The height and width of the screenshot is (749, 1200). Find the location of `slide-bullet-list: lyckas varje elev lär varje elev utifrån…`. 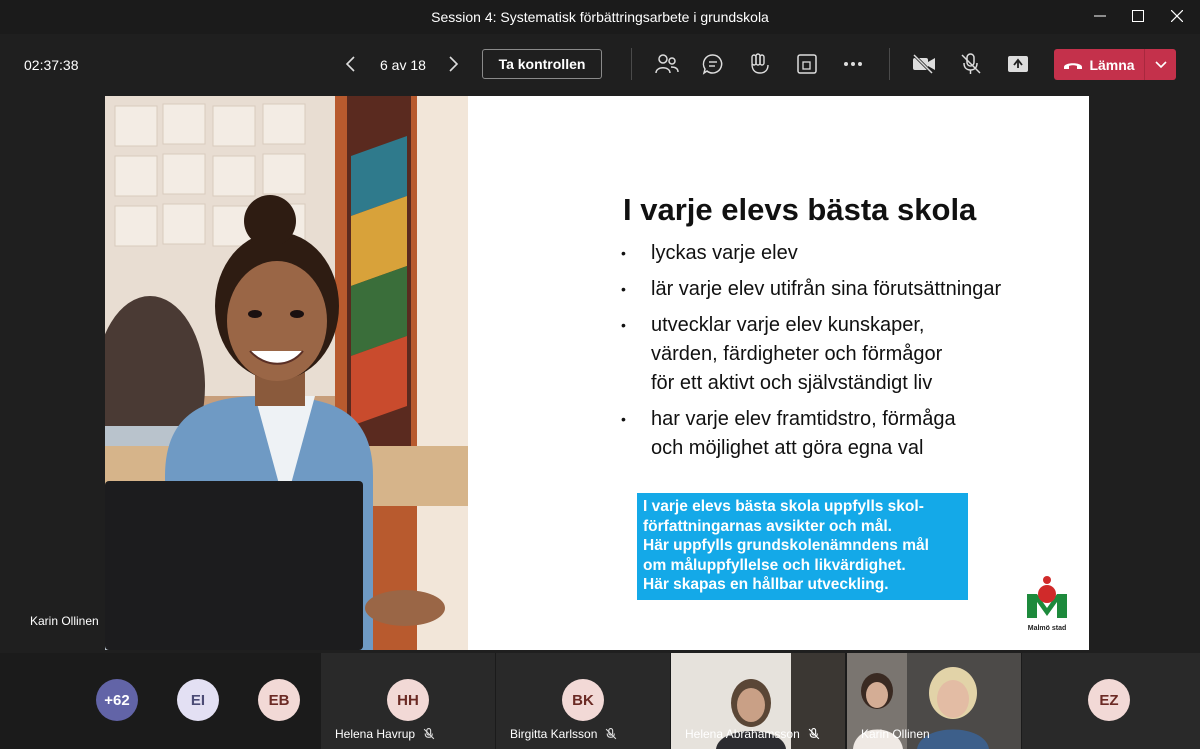

slide-bullet-list: lyckas varje elev lär varje elev utifrån… is located at coordinates (841, 354).